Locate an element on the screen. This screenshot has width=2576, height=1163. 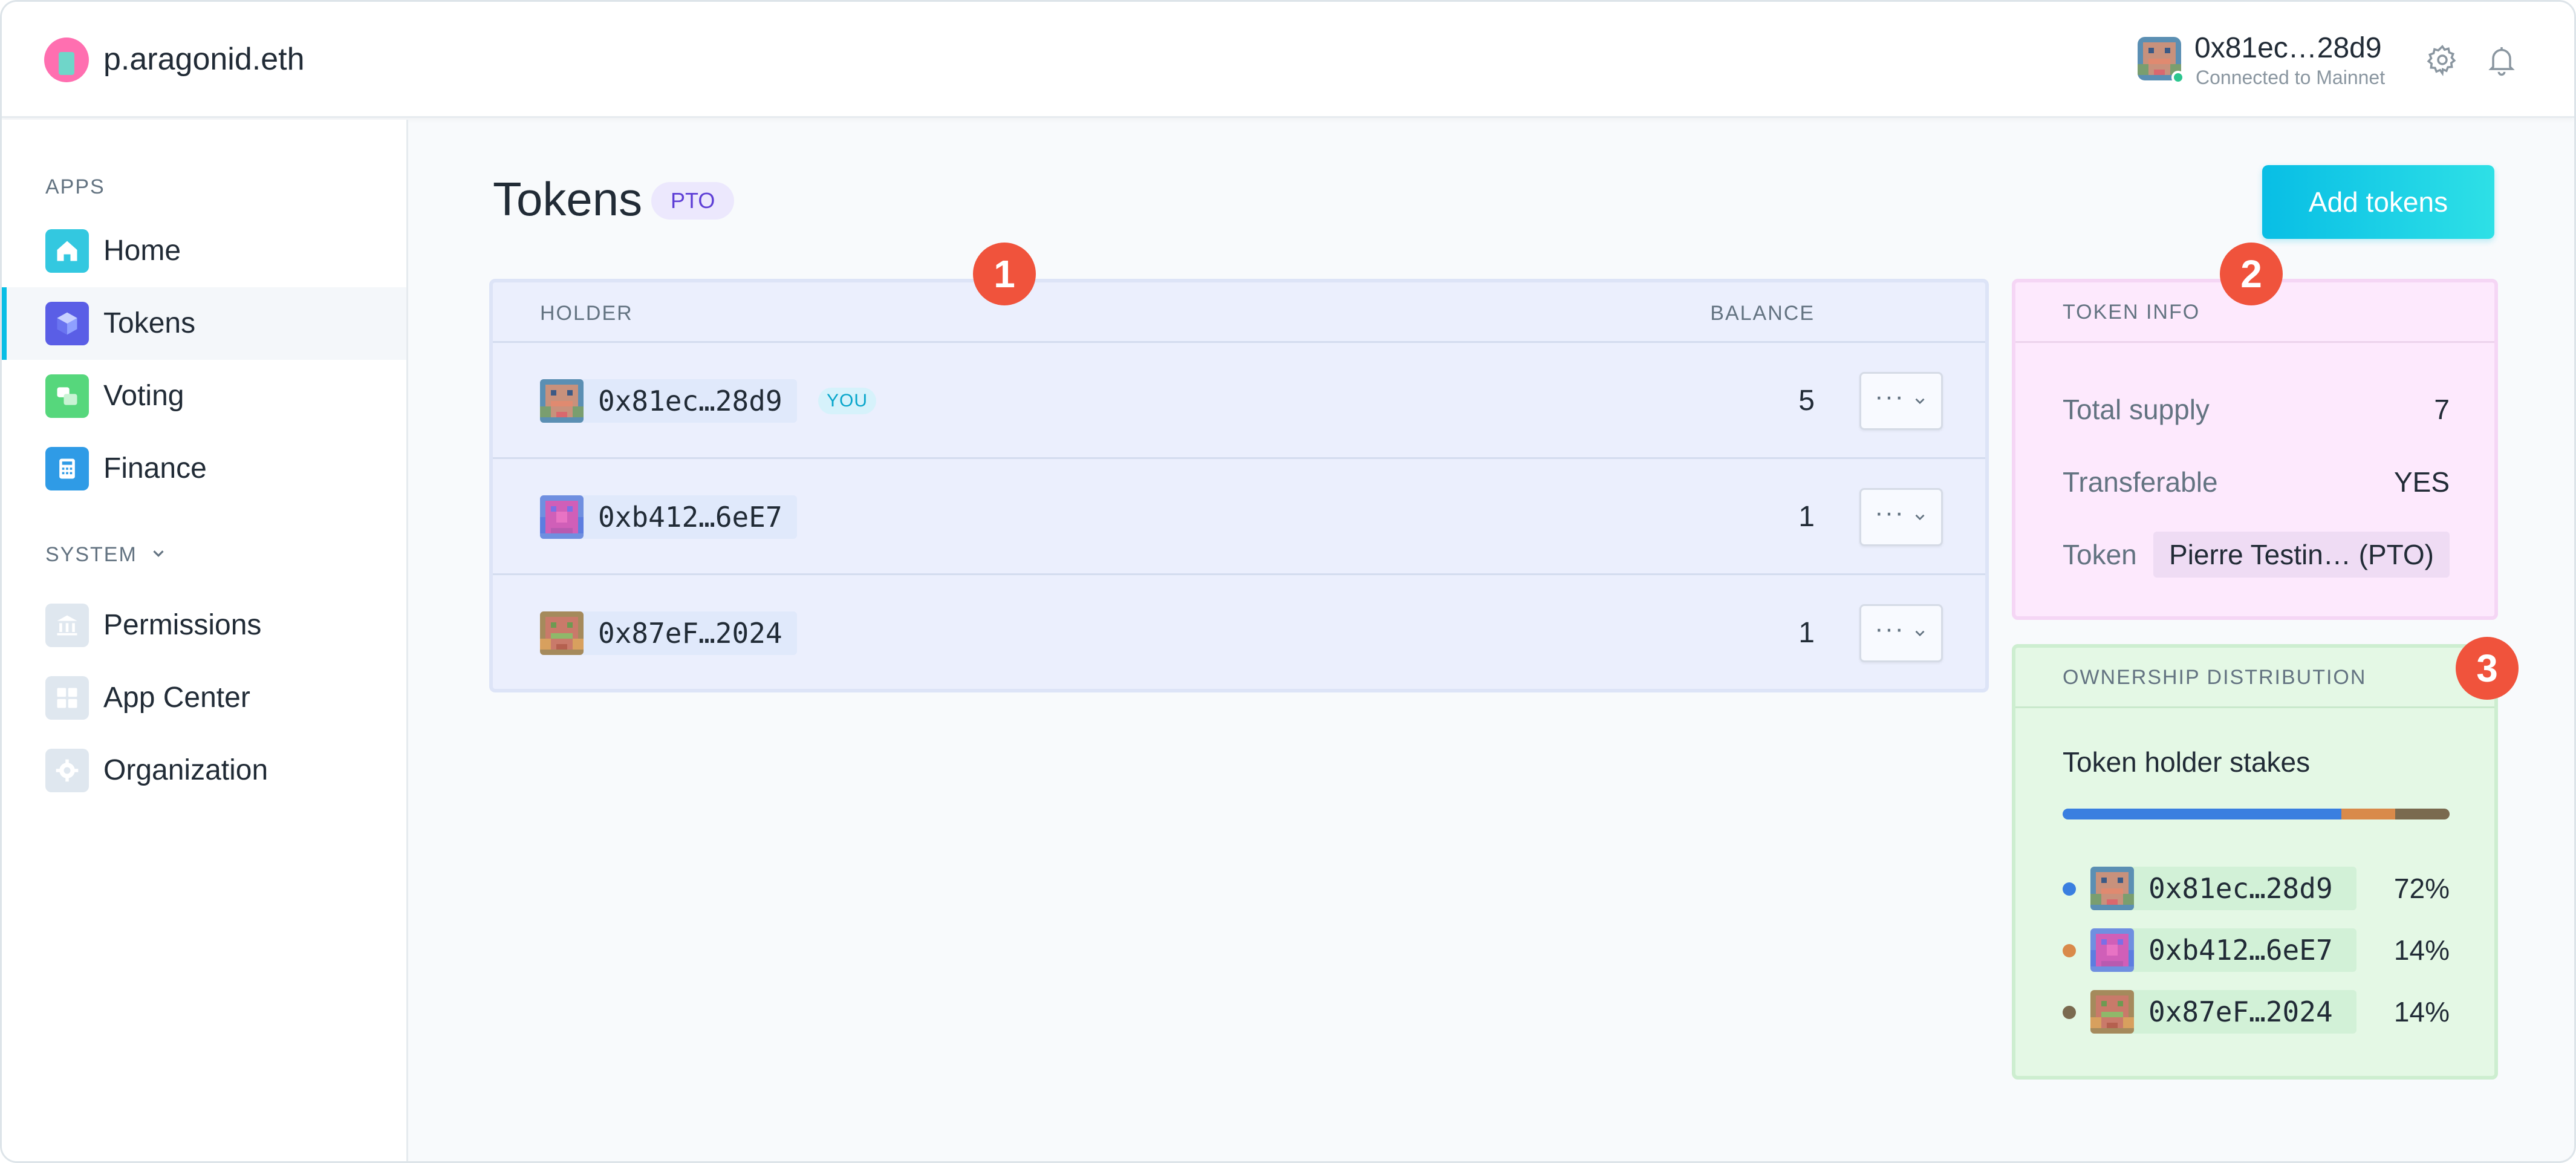
voting-icon is located at coordinates (67, 396).